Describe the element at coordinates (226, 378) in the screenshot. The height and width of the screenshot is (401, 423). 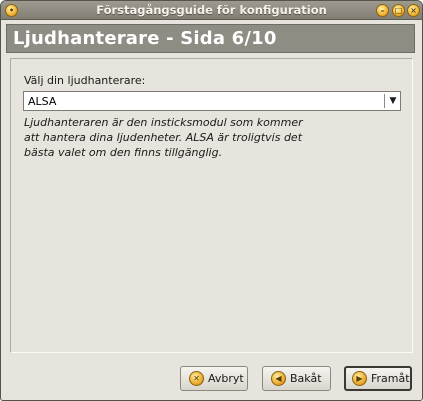
I see `cancel-button-label: Avbryt` at that location.